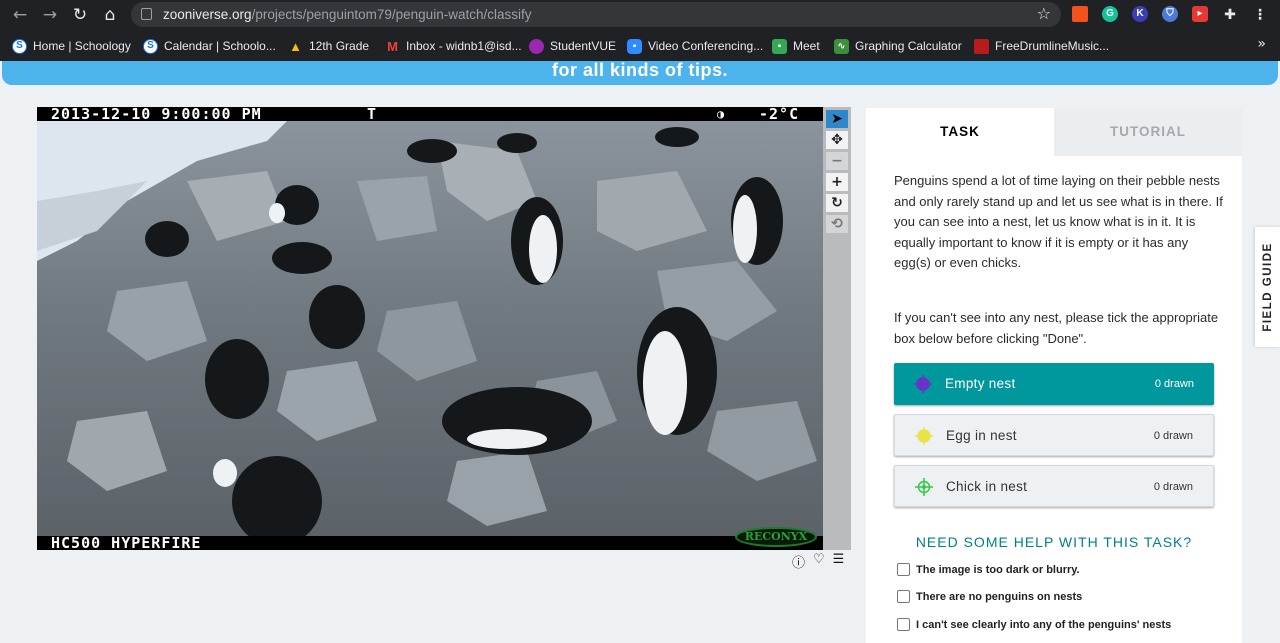 The image size is (1280, 643). Describe the element at coordinates (980, 383) in the screenshot. I see `tool-label: Empty nest` at that location.